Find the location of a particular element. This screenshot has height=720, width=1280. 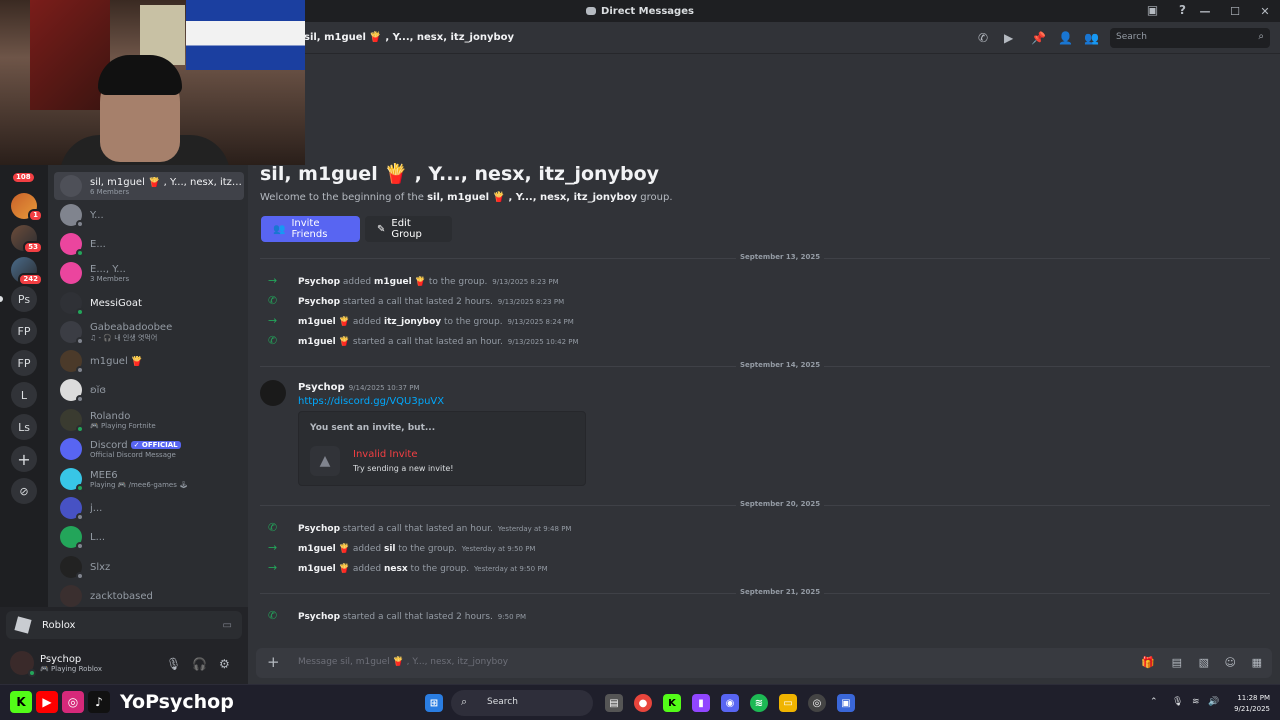

dm-subtext: 3 Members is located at coordinates (110, 278).